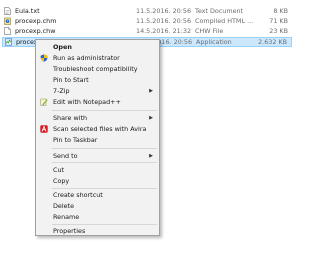 The width and height of the screenshot is (320, 255). Describe the element at coordinates (97, 91) in the screenshot. I see `menu-item-7-zip: 7-Zip ▶` at that location.